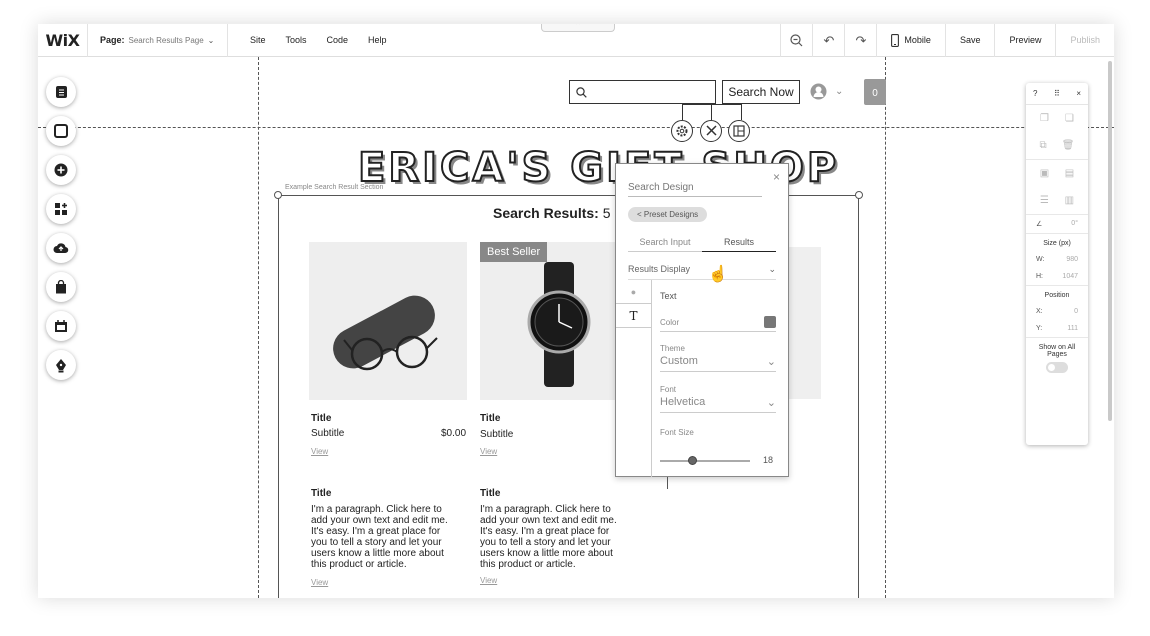 This screenshot has height=636, width=1150. I want to click on y-row: Y: 111, so click(1057, 328).